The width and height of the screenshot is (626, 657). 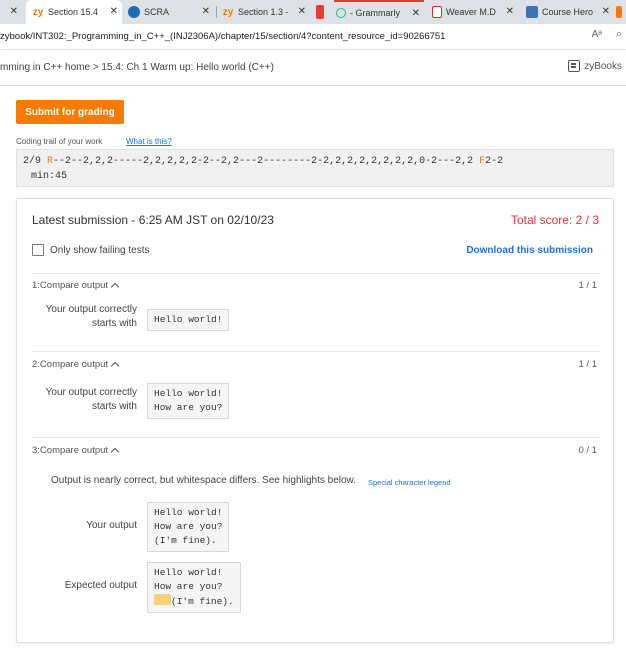 I want to click on browser-tab-weaver: Weaver M.D ✕, so click(x=473, y=12).